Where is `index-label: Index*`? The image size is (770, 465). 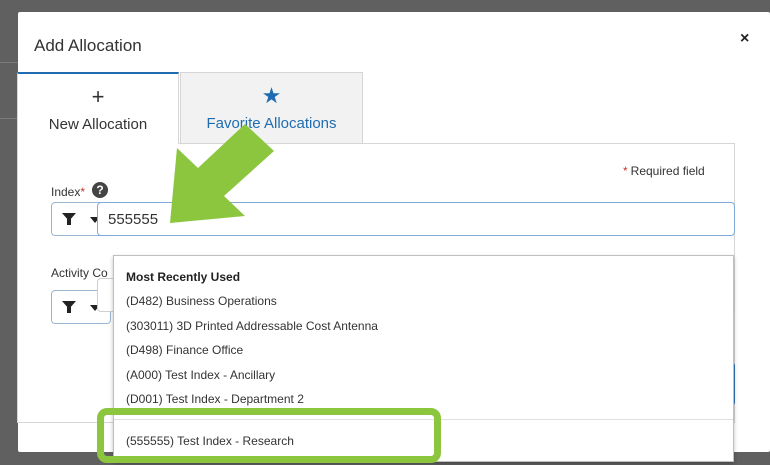
index-label: Index* is located at coordinates (68, 192).